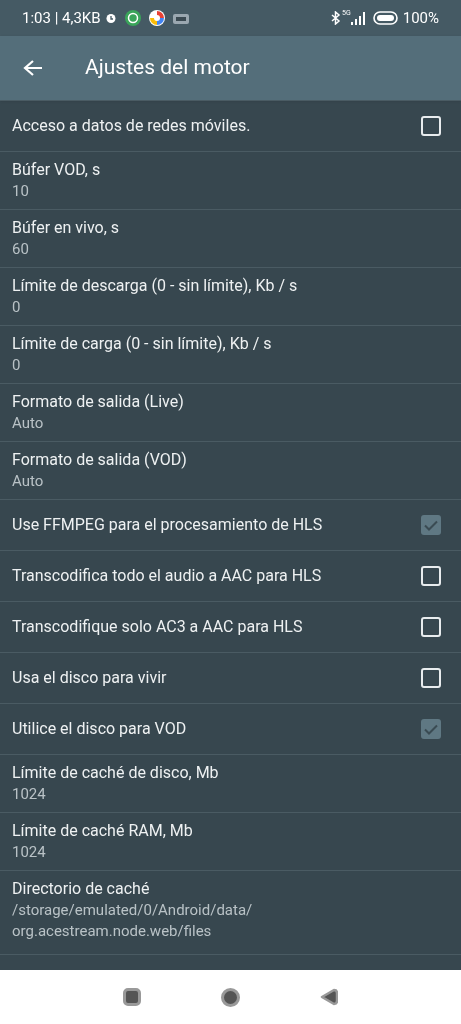  I want to click on setting-title: Búfer VOD, s, so click(57, 170).